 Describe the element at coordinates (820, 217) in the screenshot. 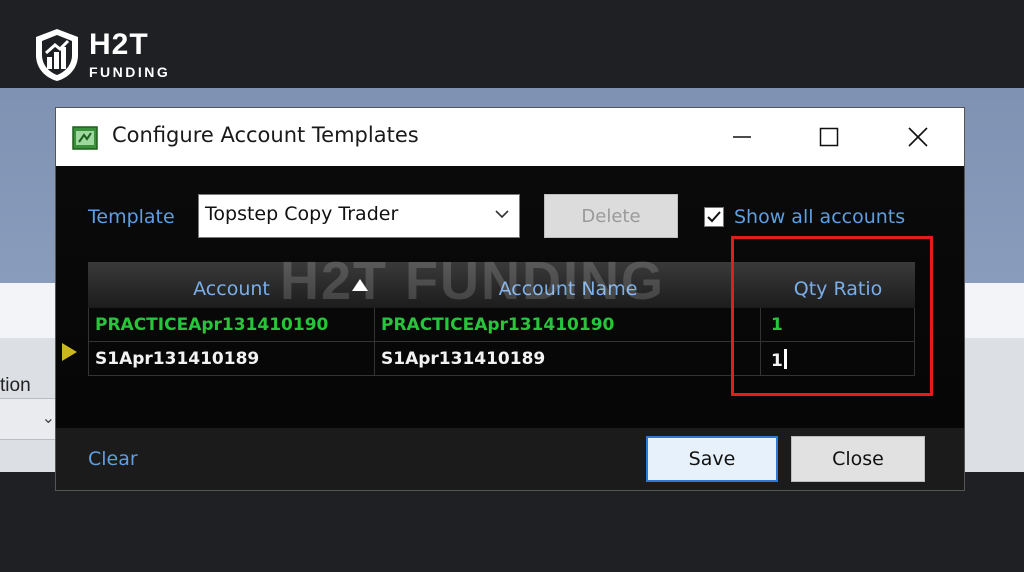

I see `show-all-label: Show all accounts` at that location.